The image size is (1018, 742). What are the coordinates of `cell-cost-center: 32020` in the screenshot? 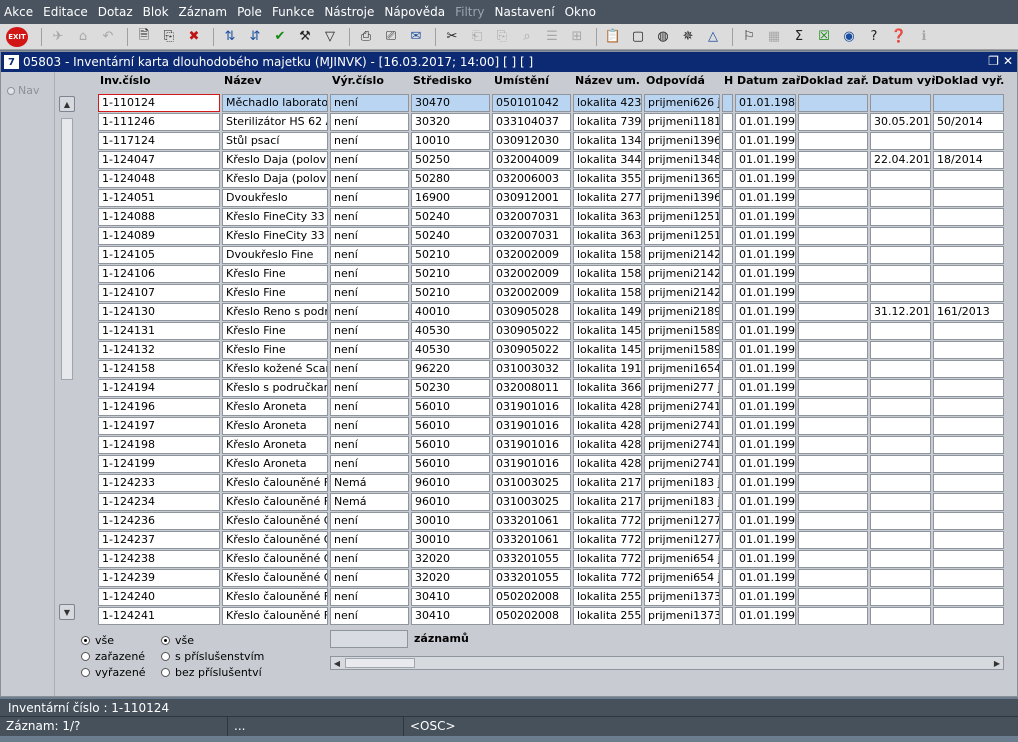 It's located at (450, 578).